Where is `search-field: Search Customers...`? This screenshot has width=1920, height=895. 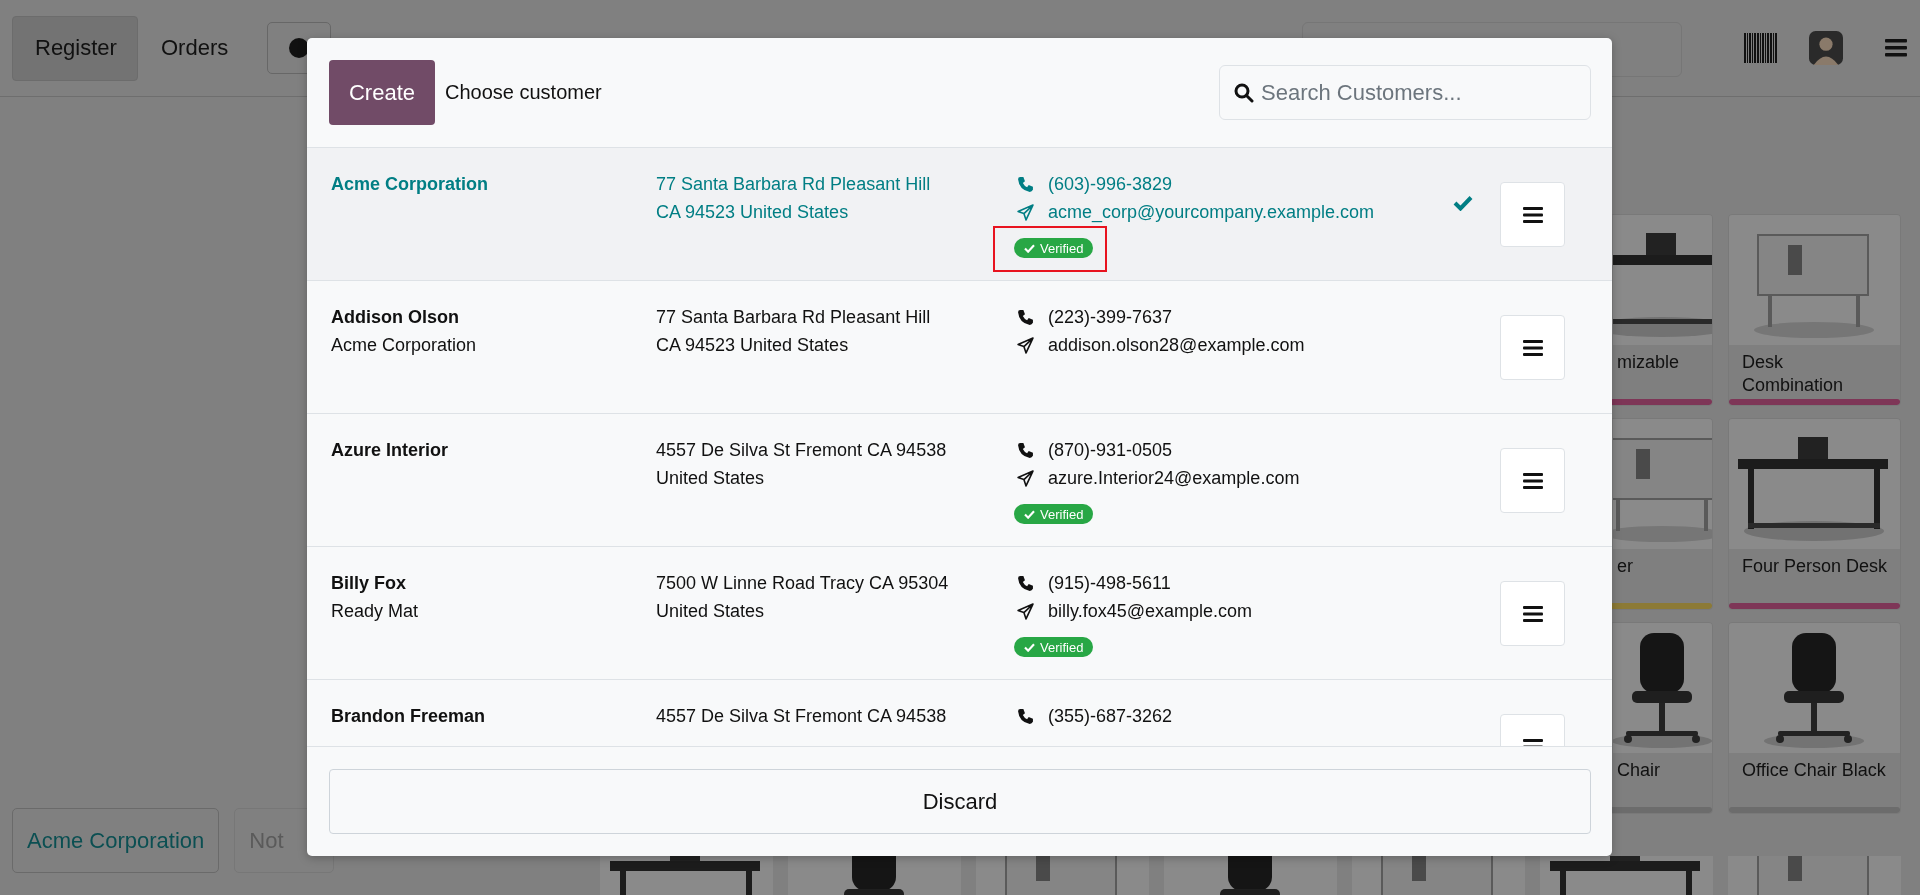
search-field: Search Customers... is located at coordinates (1405, 92).